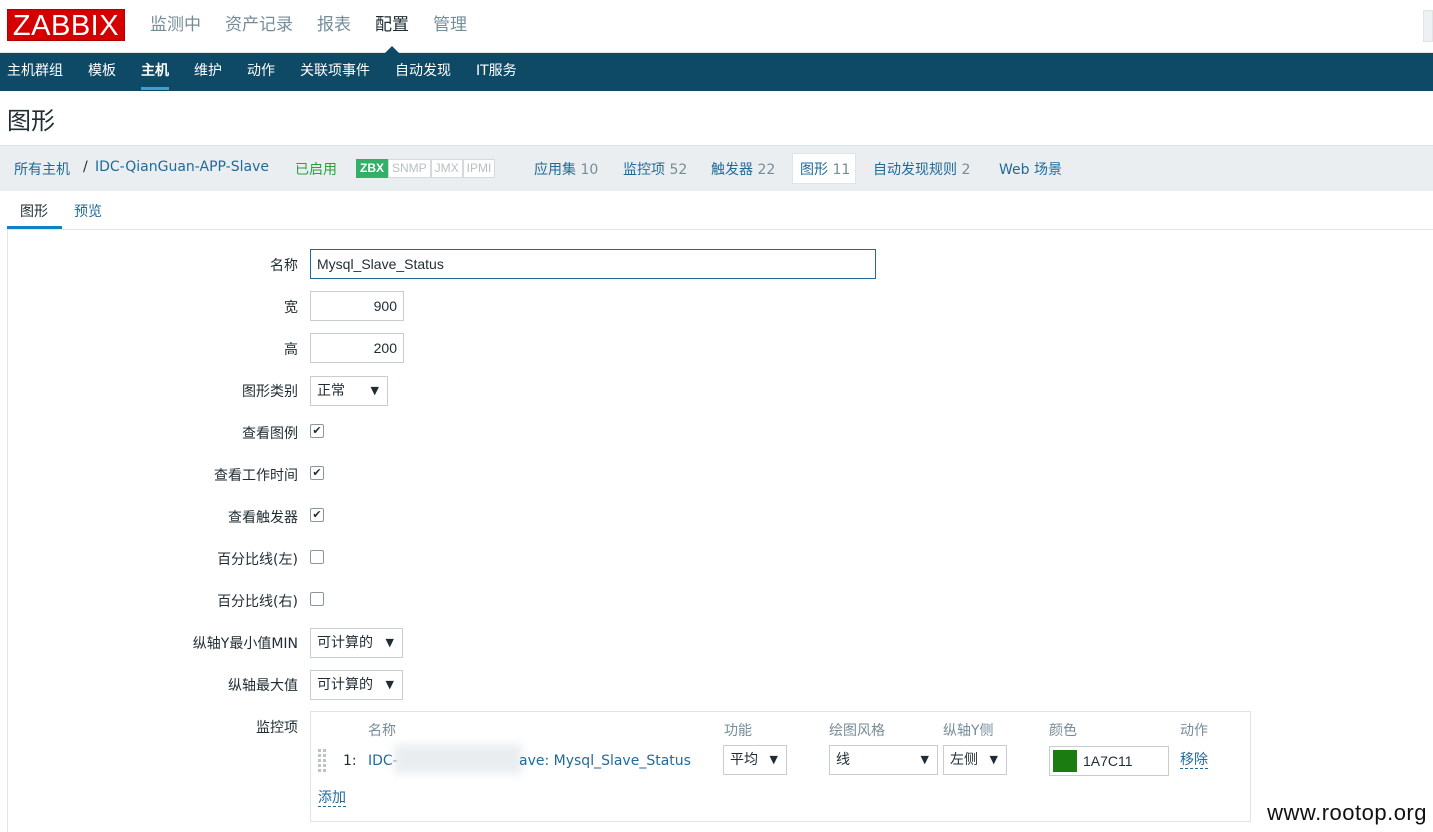  What do you see at coordinates (317, 431) in the screenshot?
I see `show-legend-checkbox: ✔` at bounding box center [317, 431].